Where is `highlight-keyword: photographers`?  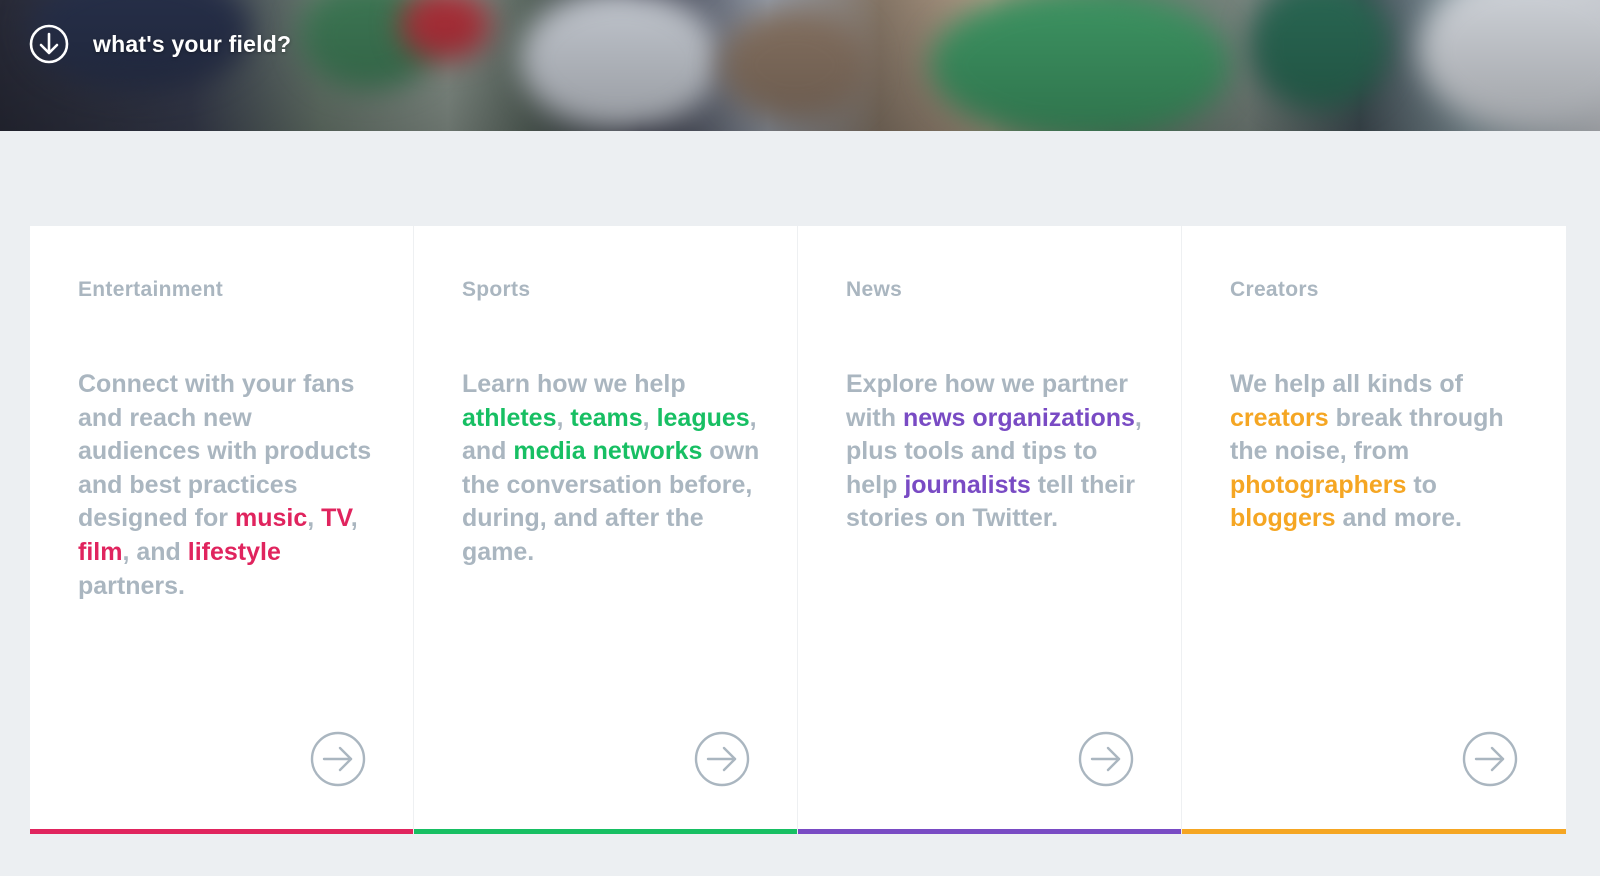 highlight-keyword: photographers is located at coordinates (1318, 484).